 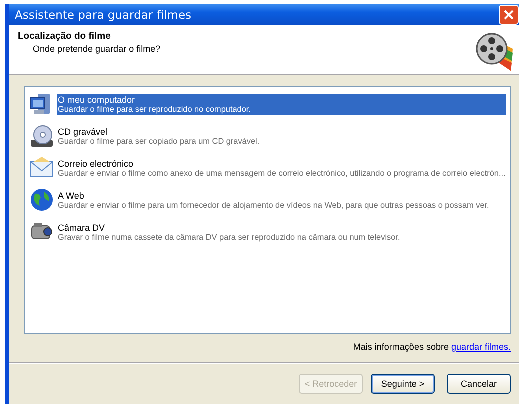 I want to click on option-title: Câmara DV, so click(x=82, y=227).